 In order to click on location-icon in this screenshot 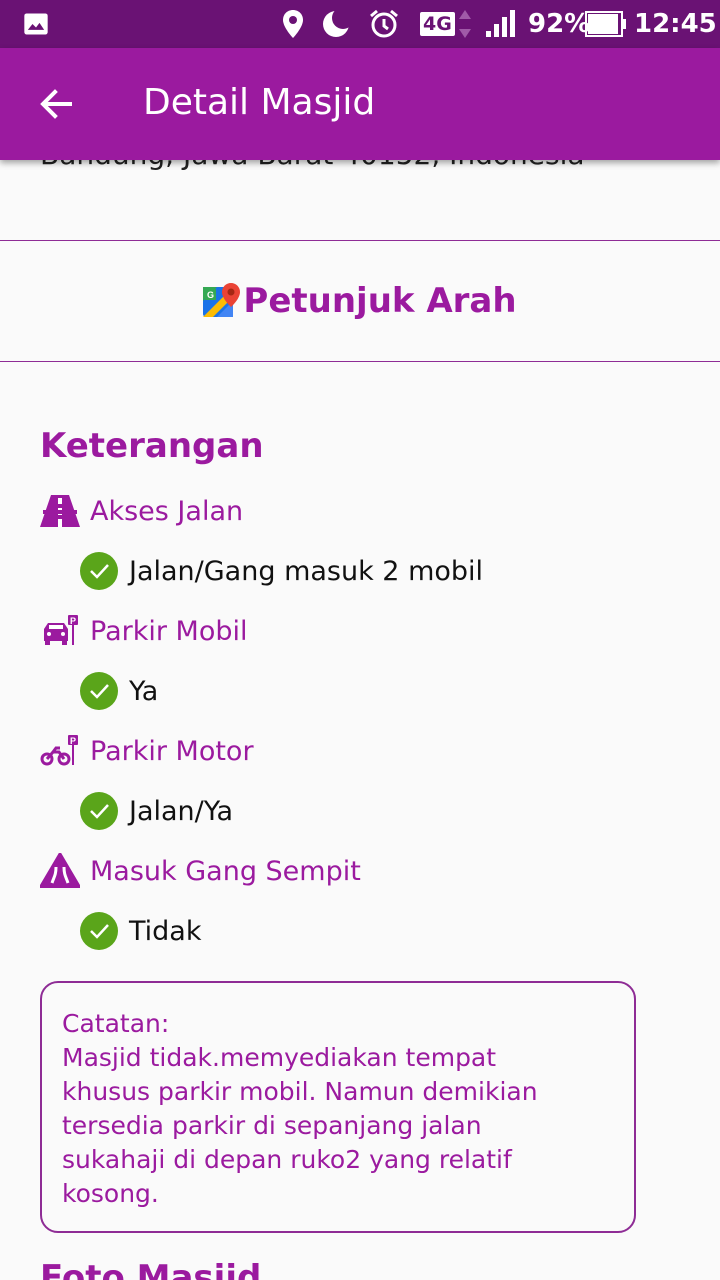, I will do `click(293, 24)`.